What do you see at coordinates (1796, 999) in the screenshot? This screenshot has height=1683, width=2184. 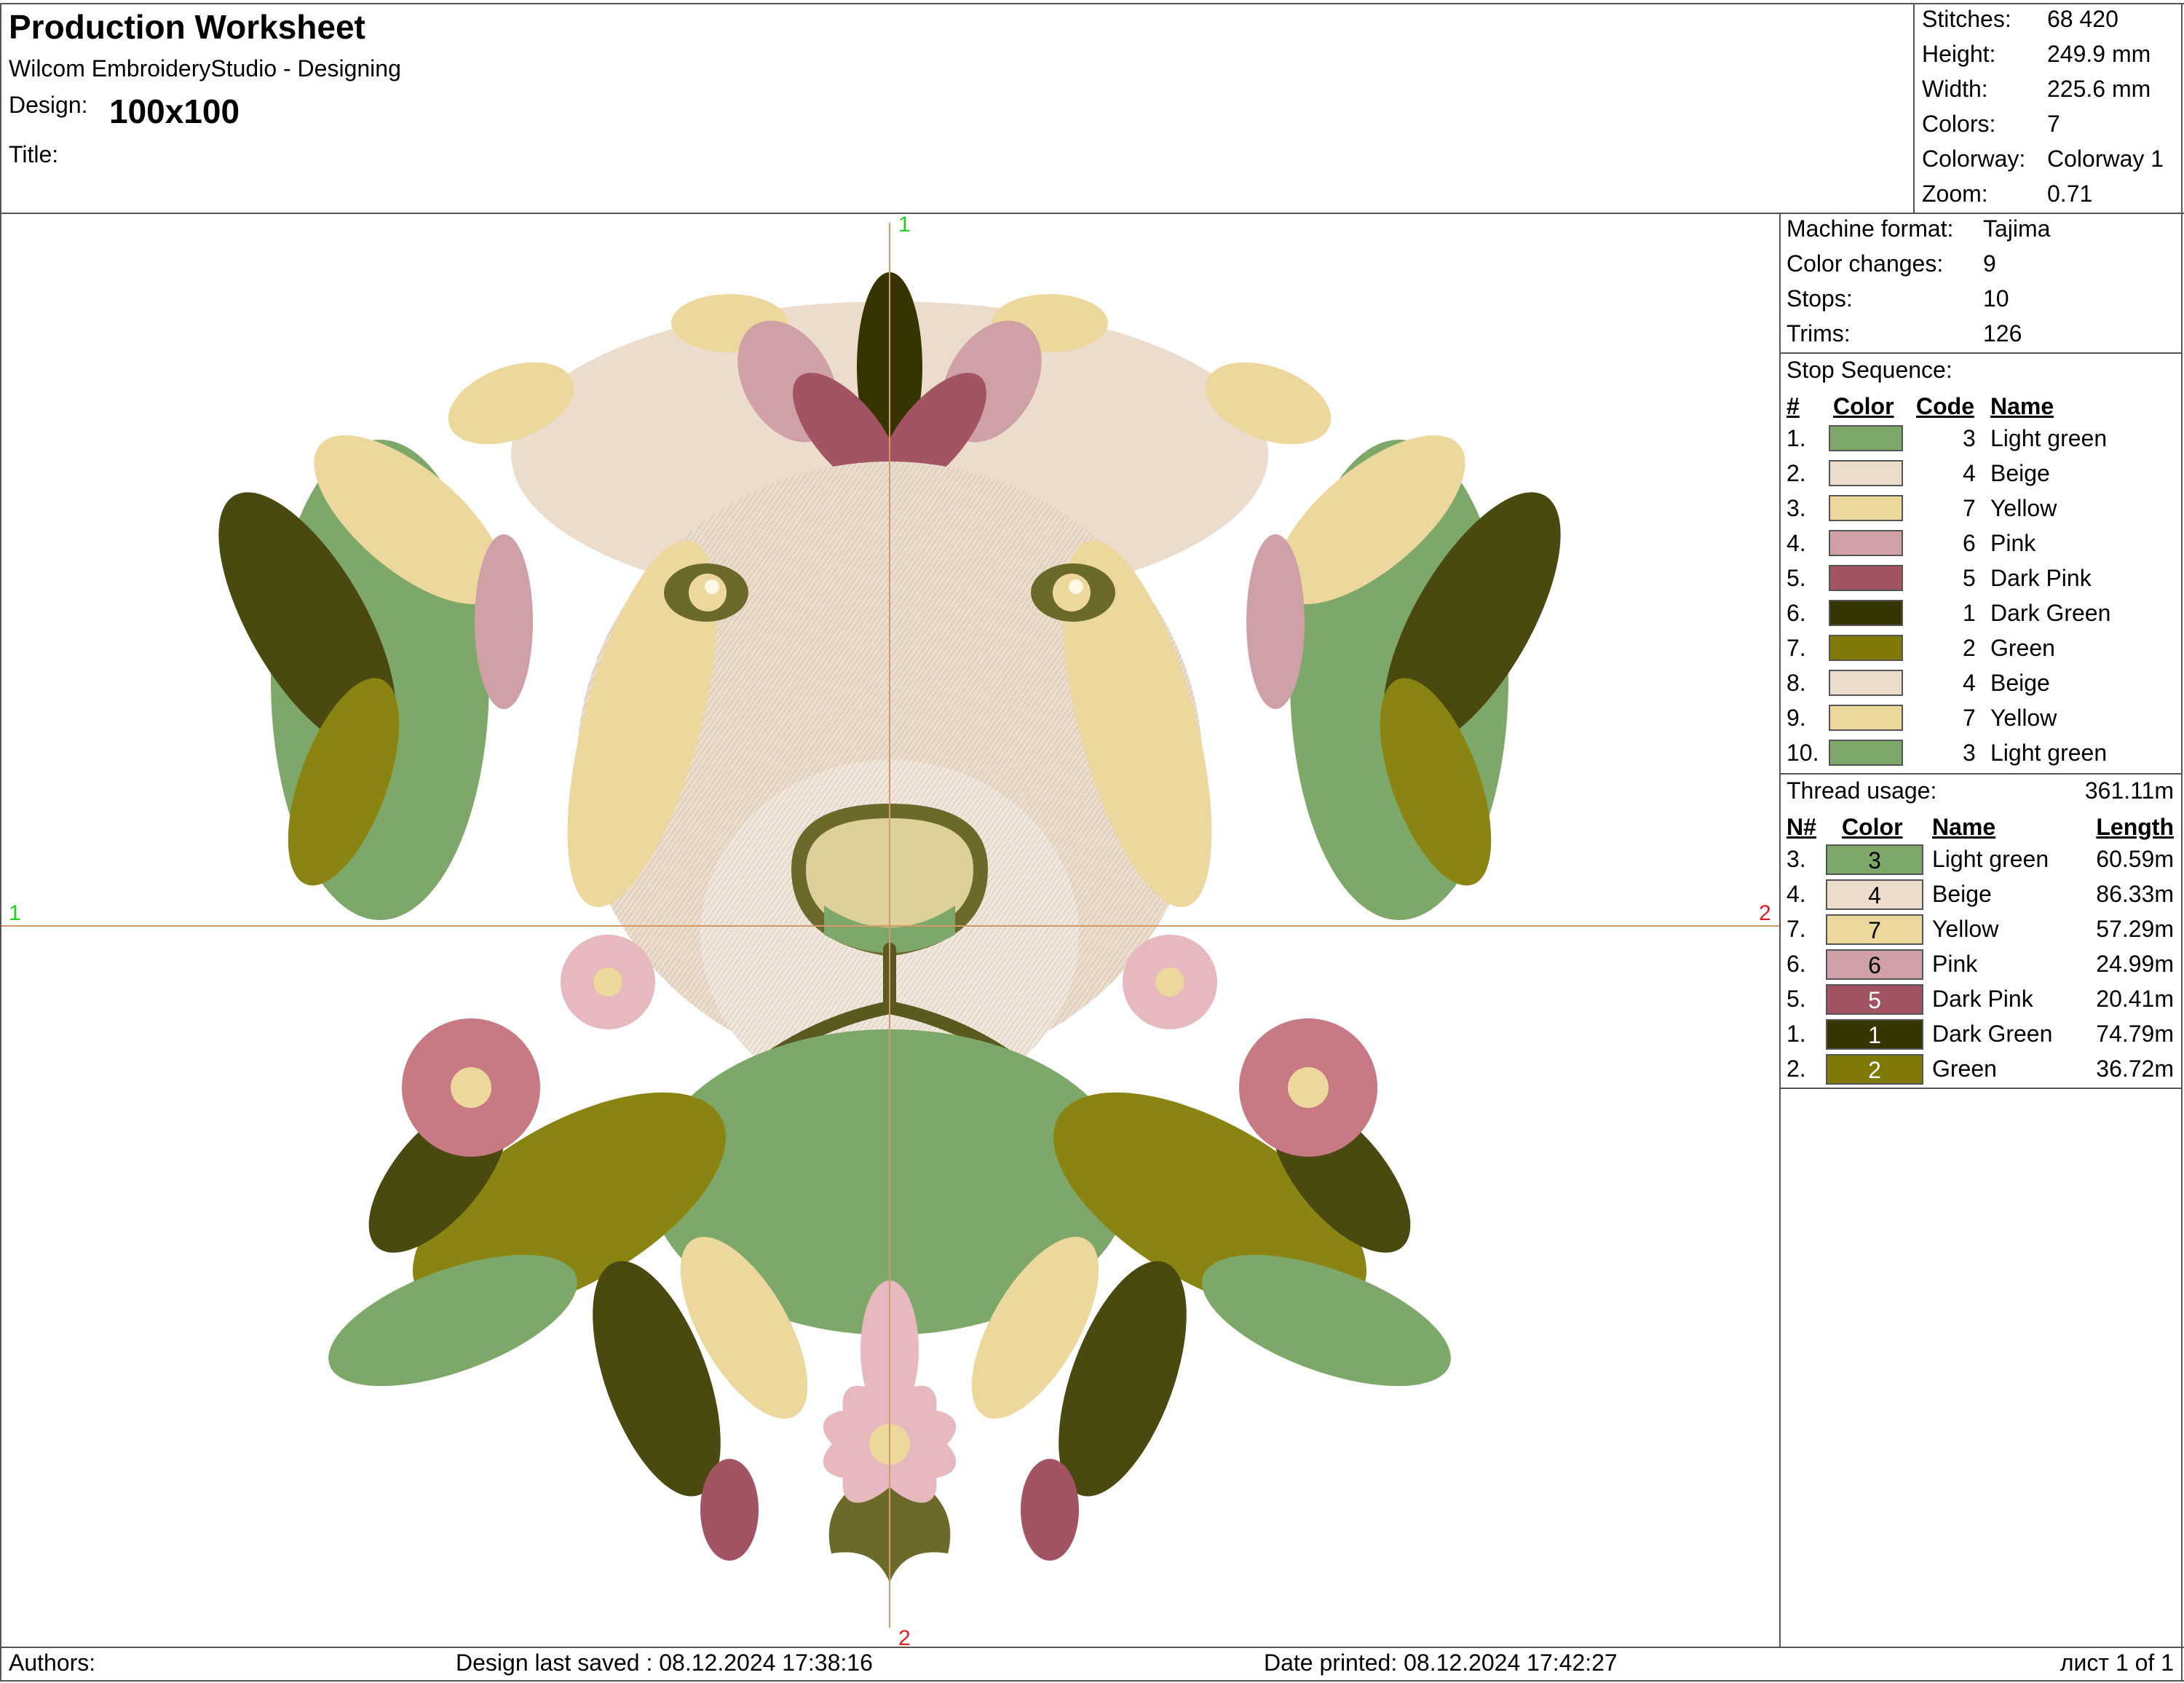 I see `thread-num: 5.` at bounding box center [1796, 999].